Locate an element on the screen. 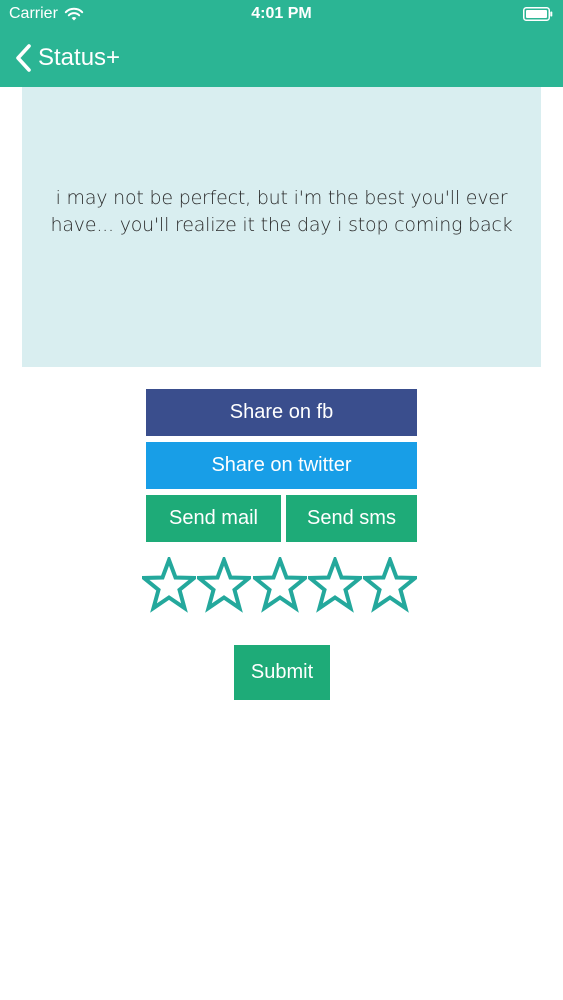 The image size is (563, 1000). star-rating is located at coordinates (279, 586).